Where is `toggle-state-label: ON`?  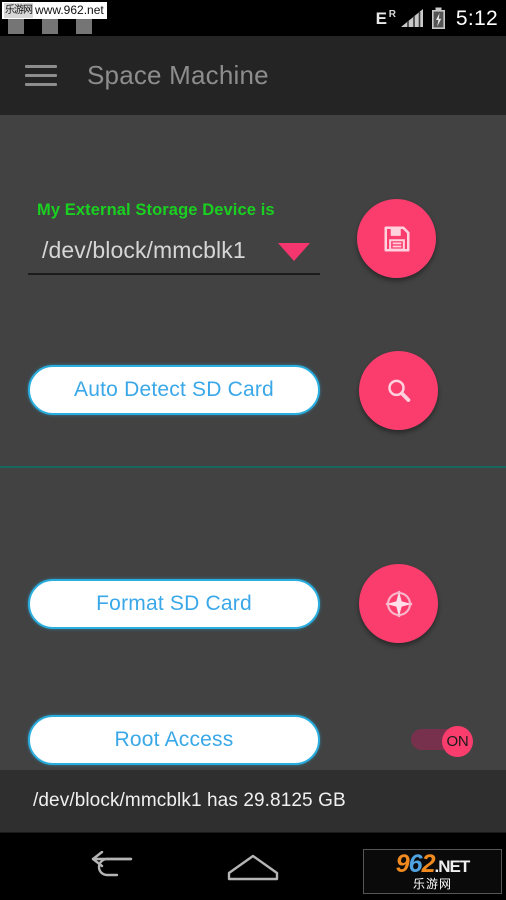 toggle-state-label: ON is located at coordinates (457, 741).